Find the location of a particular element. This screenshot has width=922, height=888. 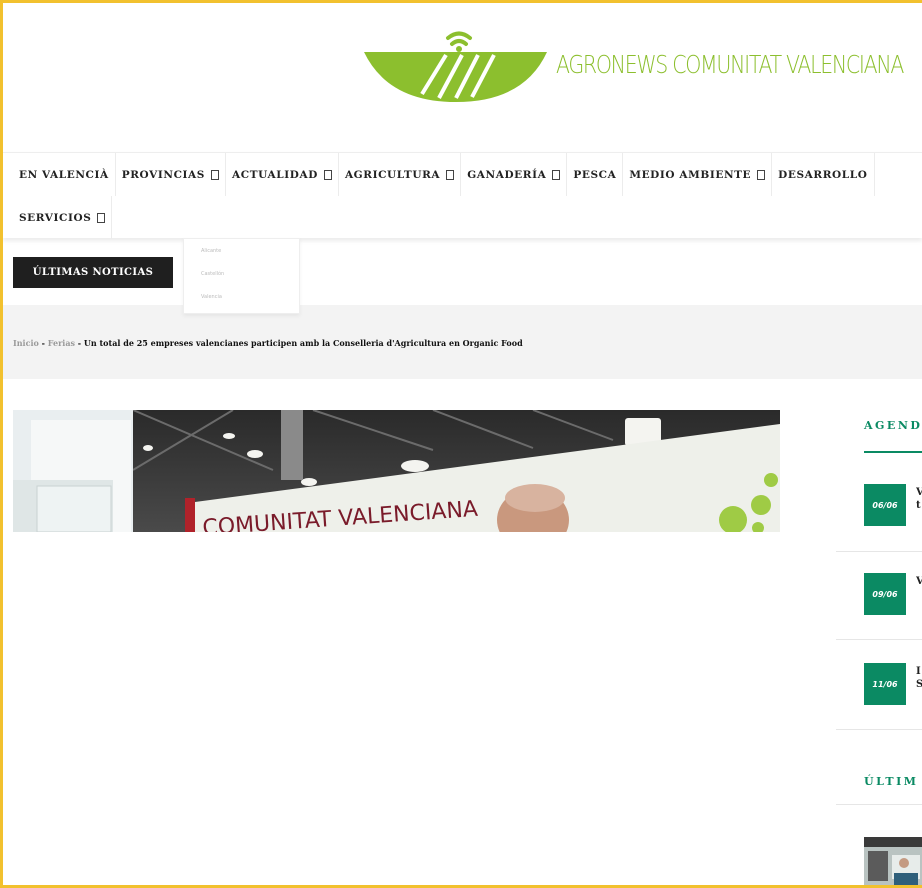

nav-item-label: GANADERÍA is located at coordinates (507, 174).